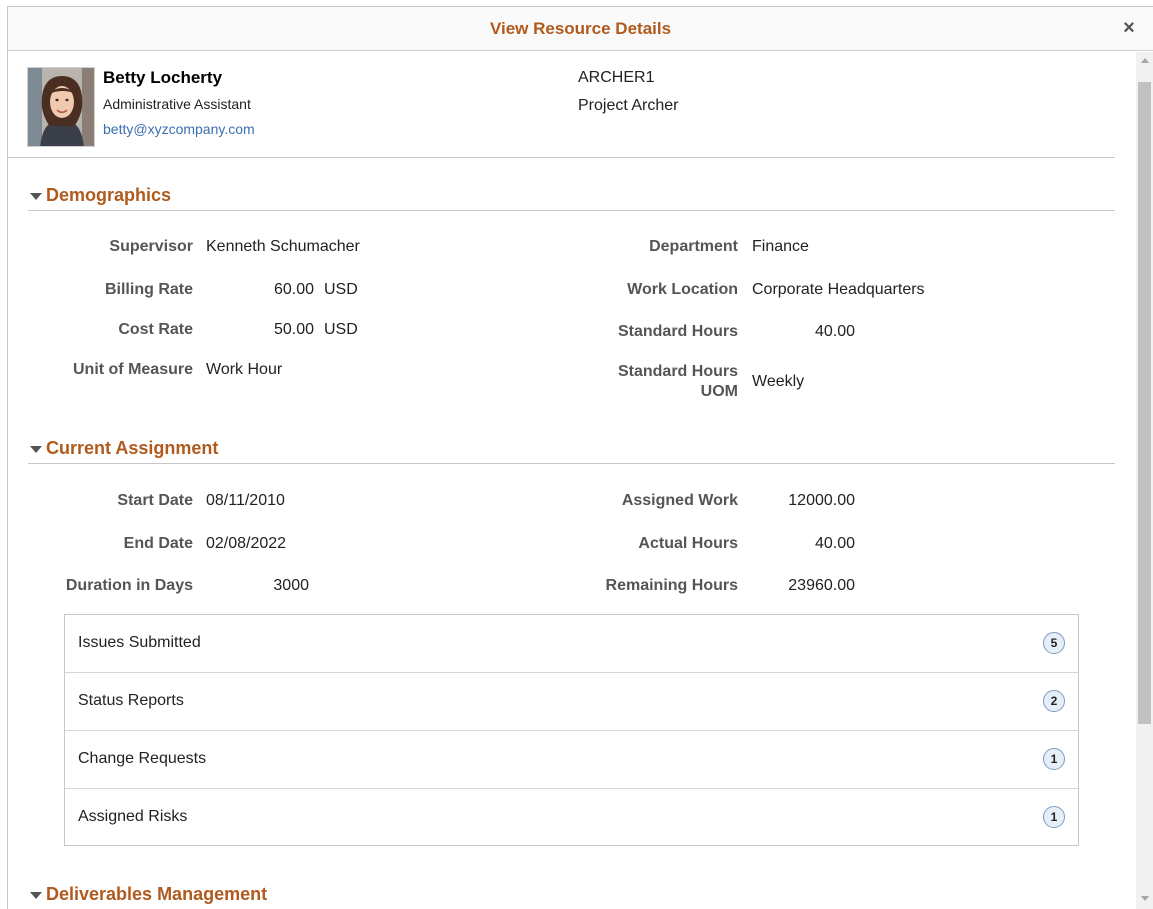  What do you see at coordinates (821, 500) in the screenshot?
I see `assigned-work-value: 12000.00` at bounding box center [821, 500].